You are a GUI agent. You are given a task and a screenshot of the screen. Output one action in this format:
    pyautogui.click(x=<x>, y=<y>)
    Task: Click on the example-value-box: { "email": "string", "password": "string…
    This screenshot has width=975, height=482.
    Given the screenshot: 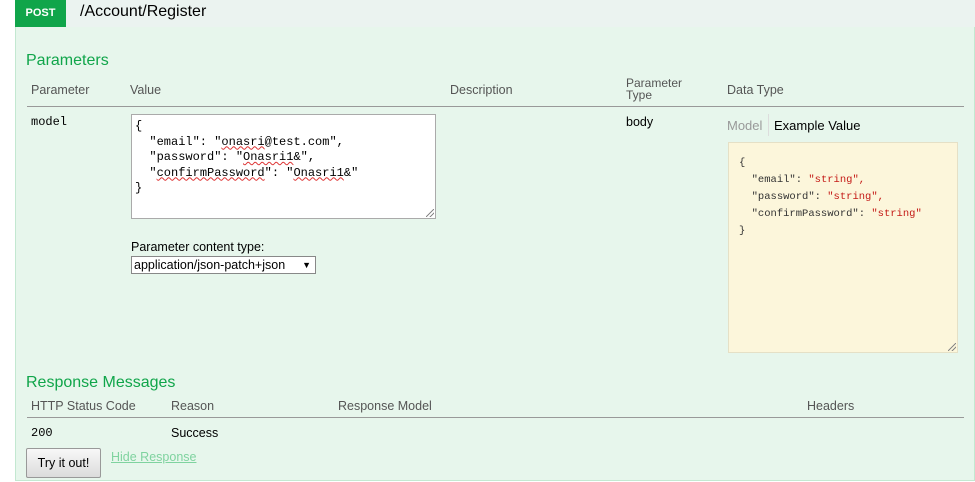 What is the action you would take?
    pyautogui.click(x=843, y=247)
    